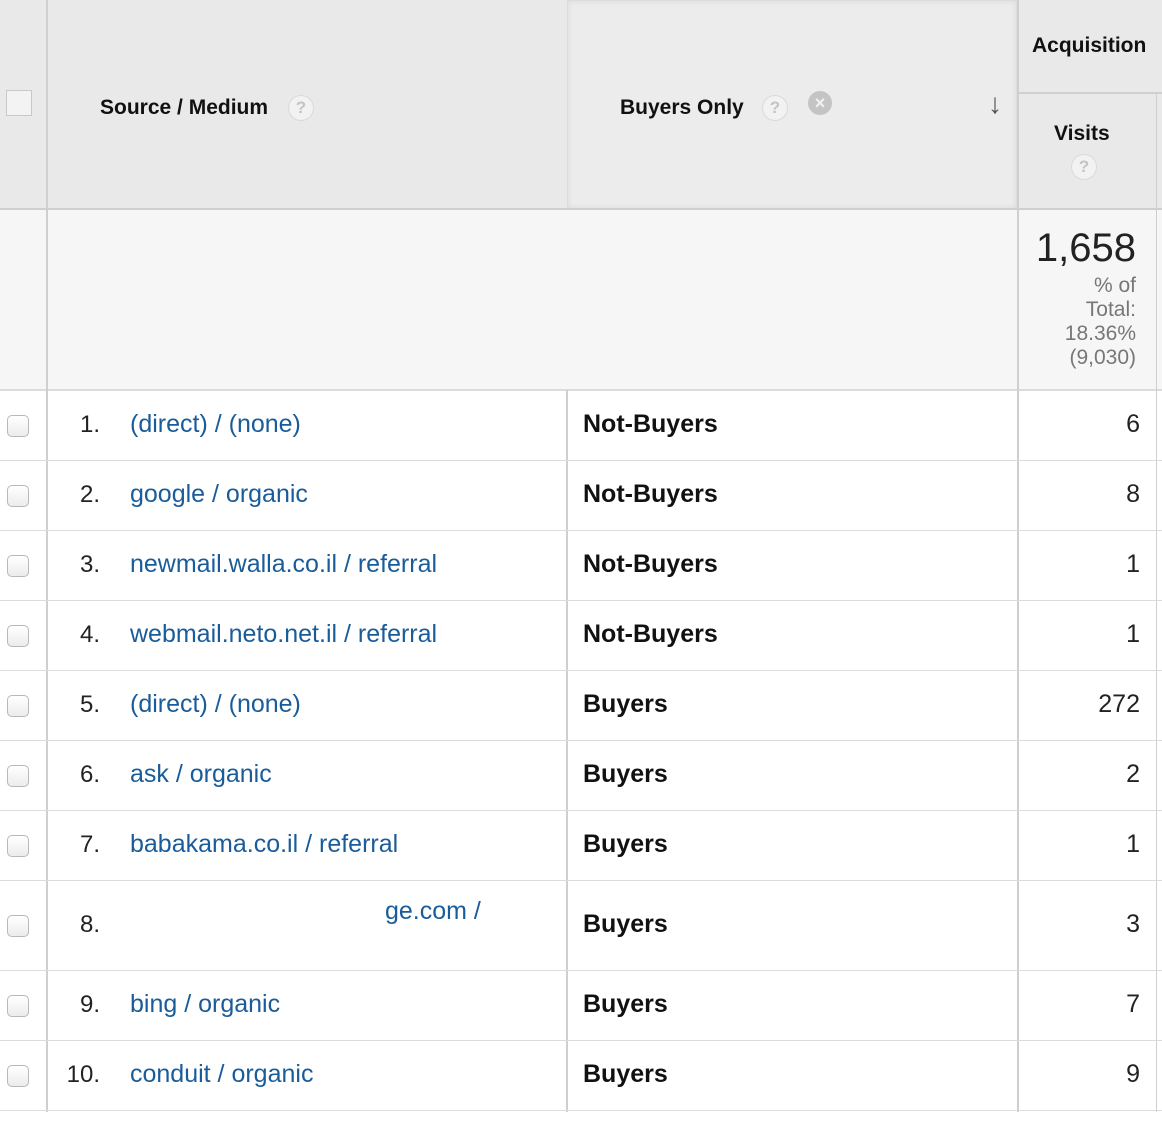  I want to click on pct-line-1: % of, so click(1114, 285).